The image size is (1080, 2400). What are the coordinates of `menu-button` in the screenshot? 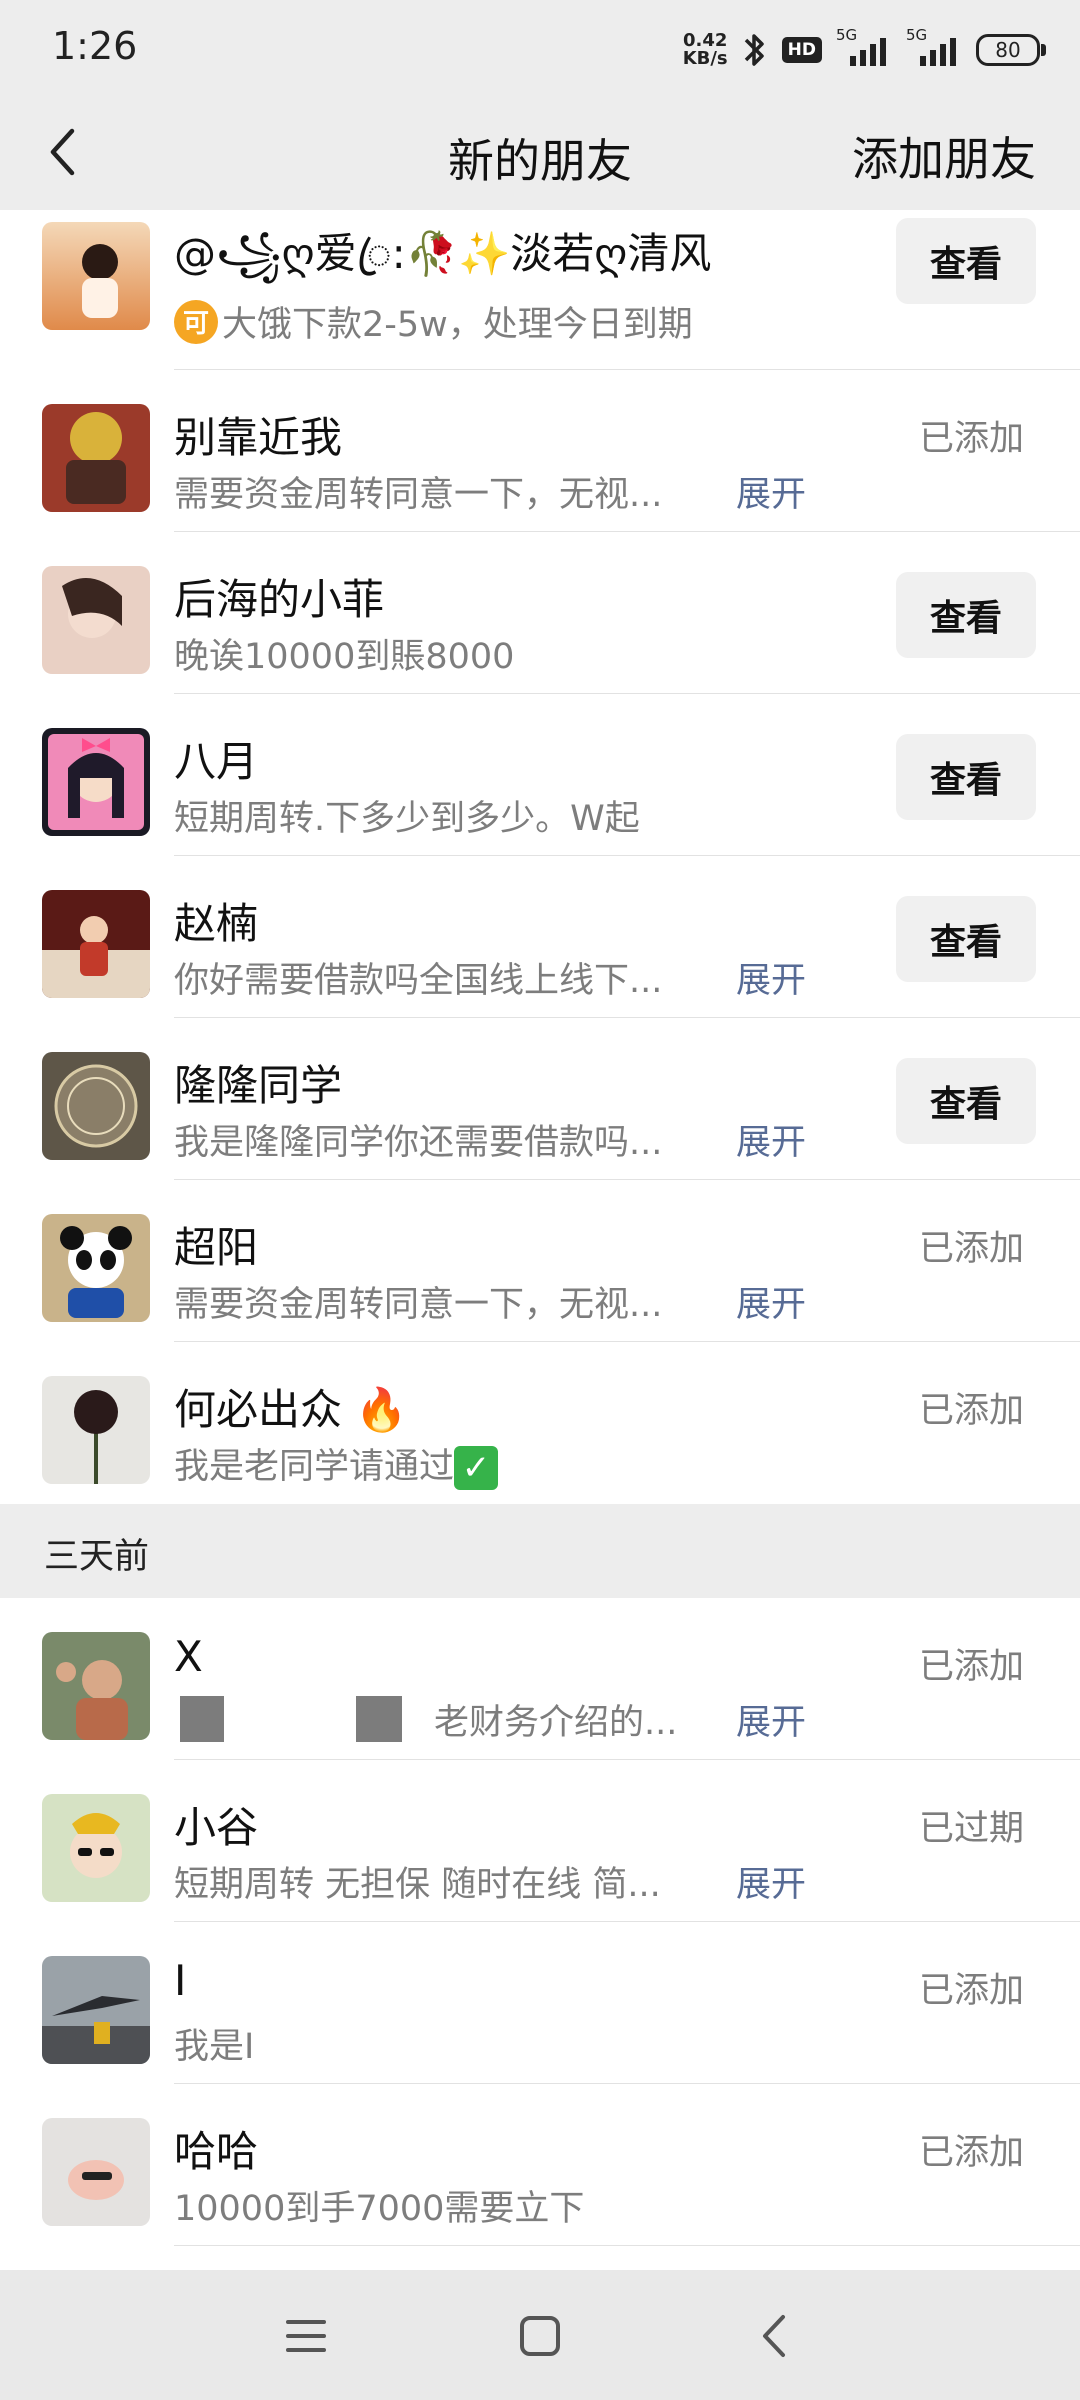 It's located at (306, 2336).